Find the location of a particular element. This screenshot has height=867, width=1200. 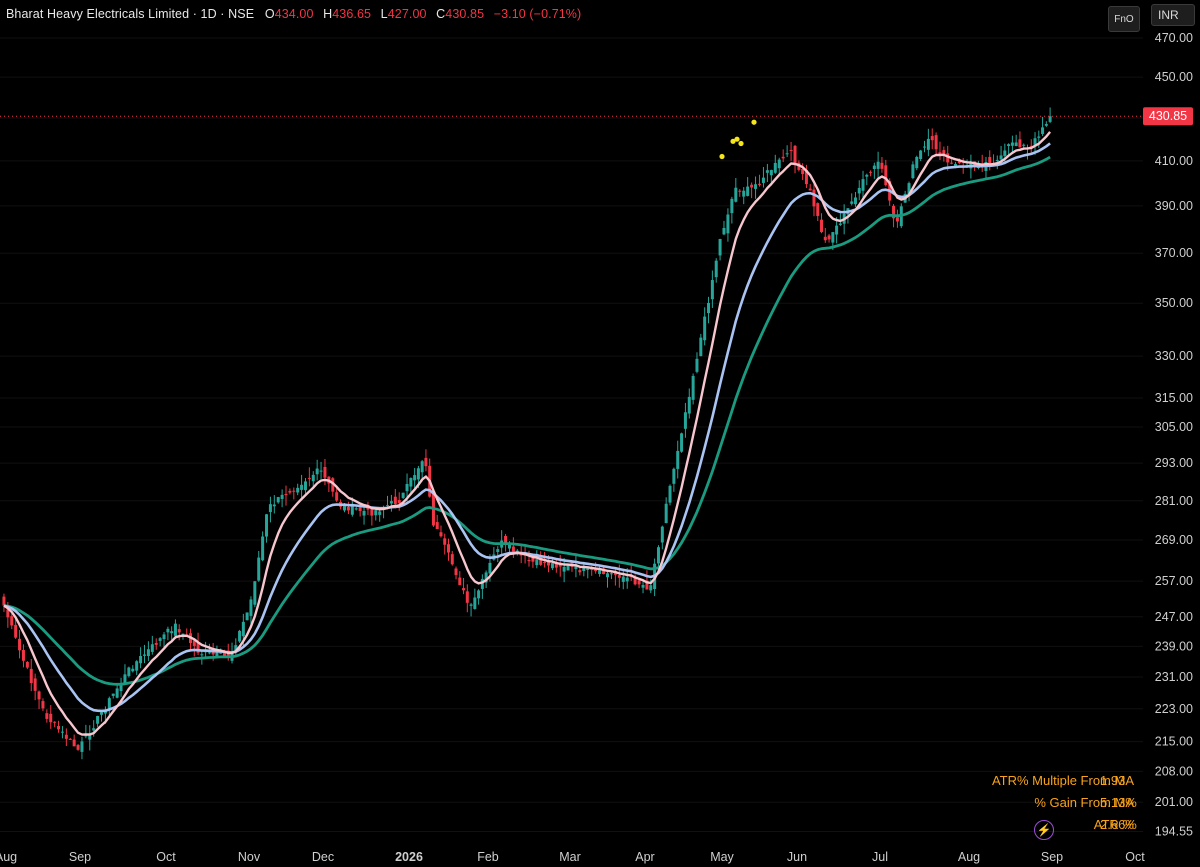

atr-percent-value: 2.66% is located at coordinates (1118, 824).